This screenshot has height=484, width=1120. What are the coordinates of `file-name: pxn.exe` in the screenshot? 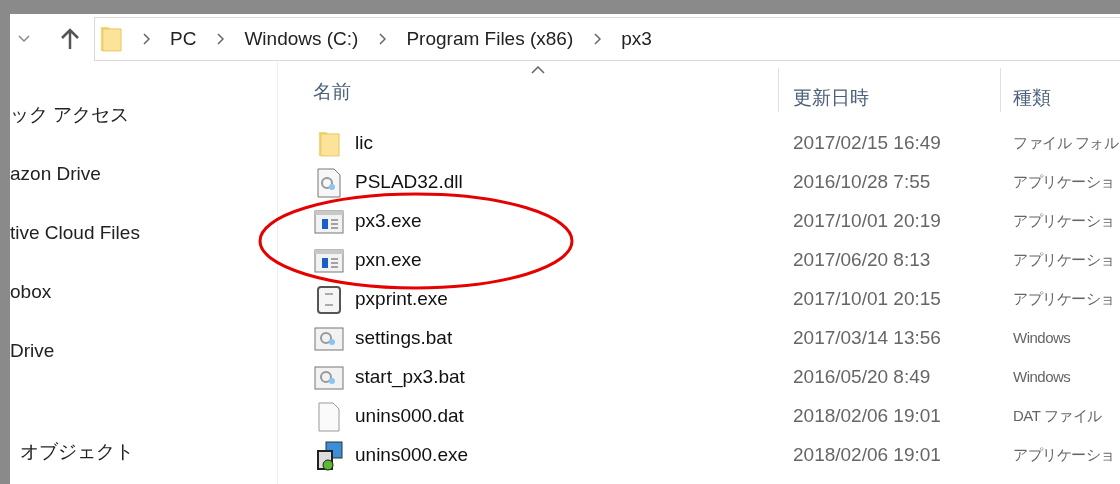 It's located at (388, 260).